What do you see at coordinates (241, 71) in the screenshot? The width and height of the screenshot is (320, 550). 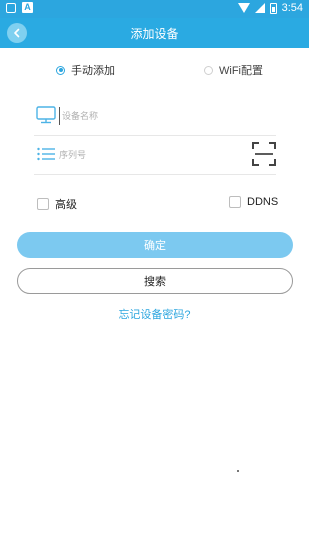 I see `mode-wifi-label: WiFi配置` at bounding box center [241, 71].